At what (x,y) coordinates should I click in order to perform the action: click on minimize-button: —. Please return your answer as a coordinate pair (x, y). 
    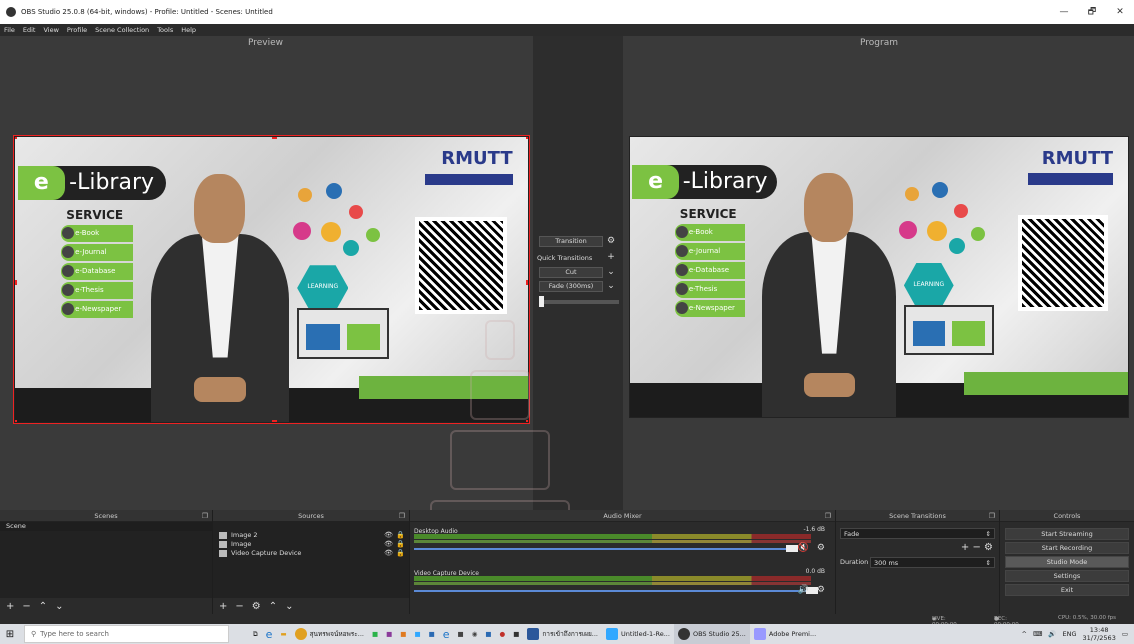
    Looking at the image, I should click on (1064, 12).